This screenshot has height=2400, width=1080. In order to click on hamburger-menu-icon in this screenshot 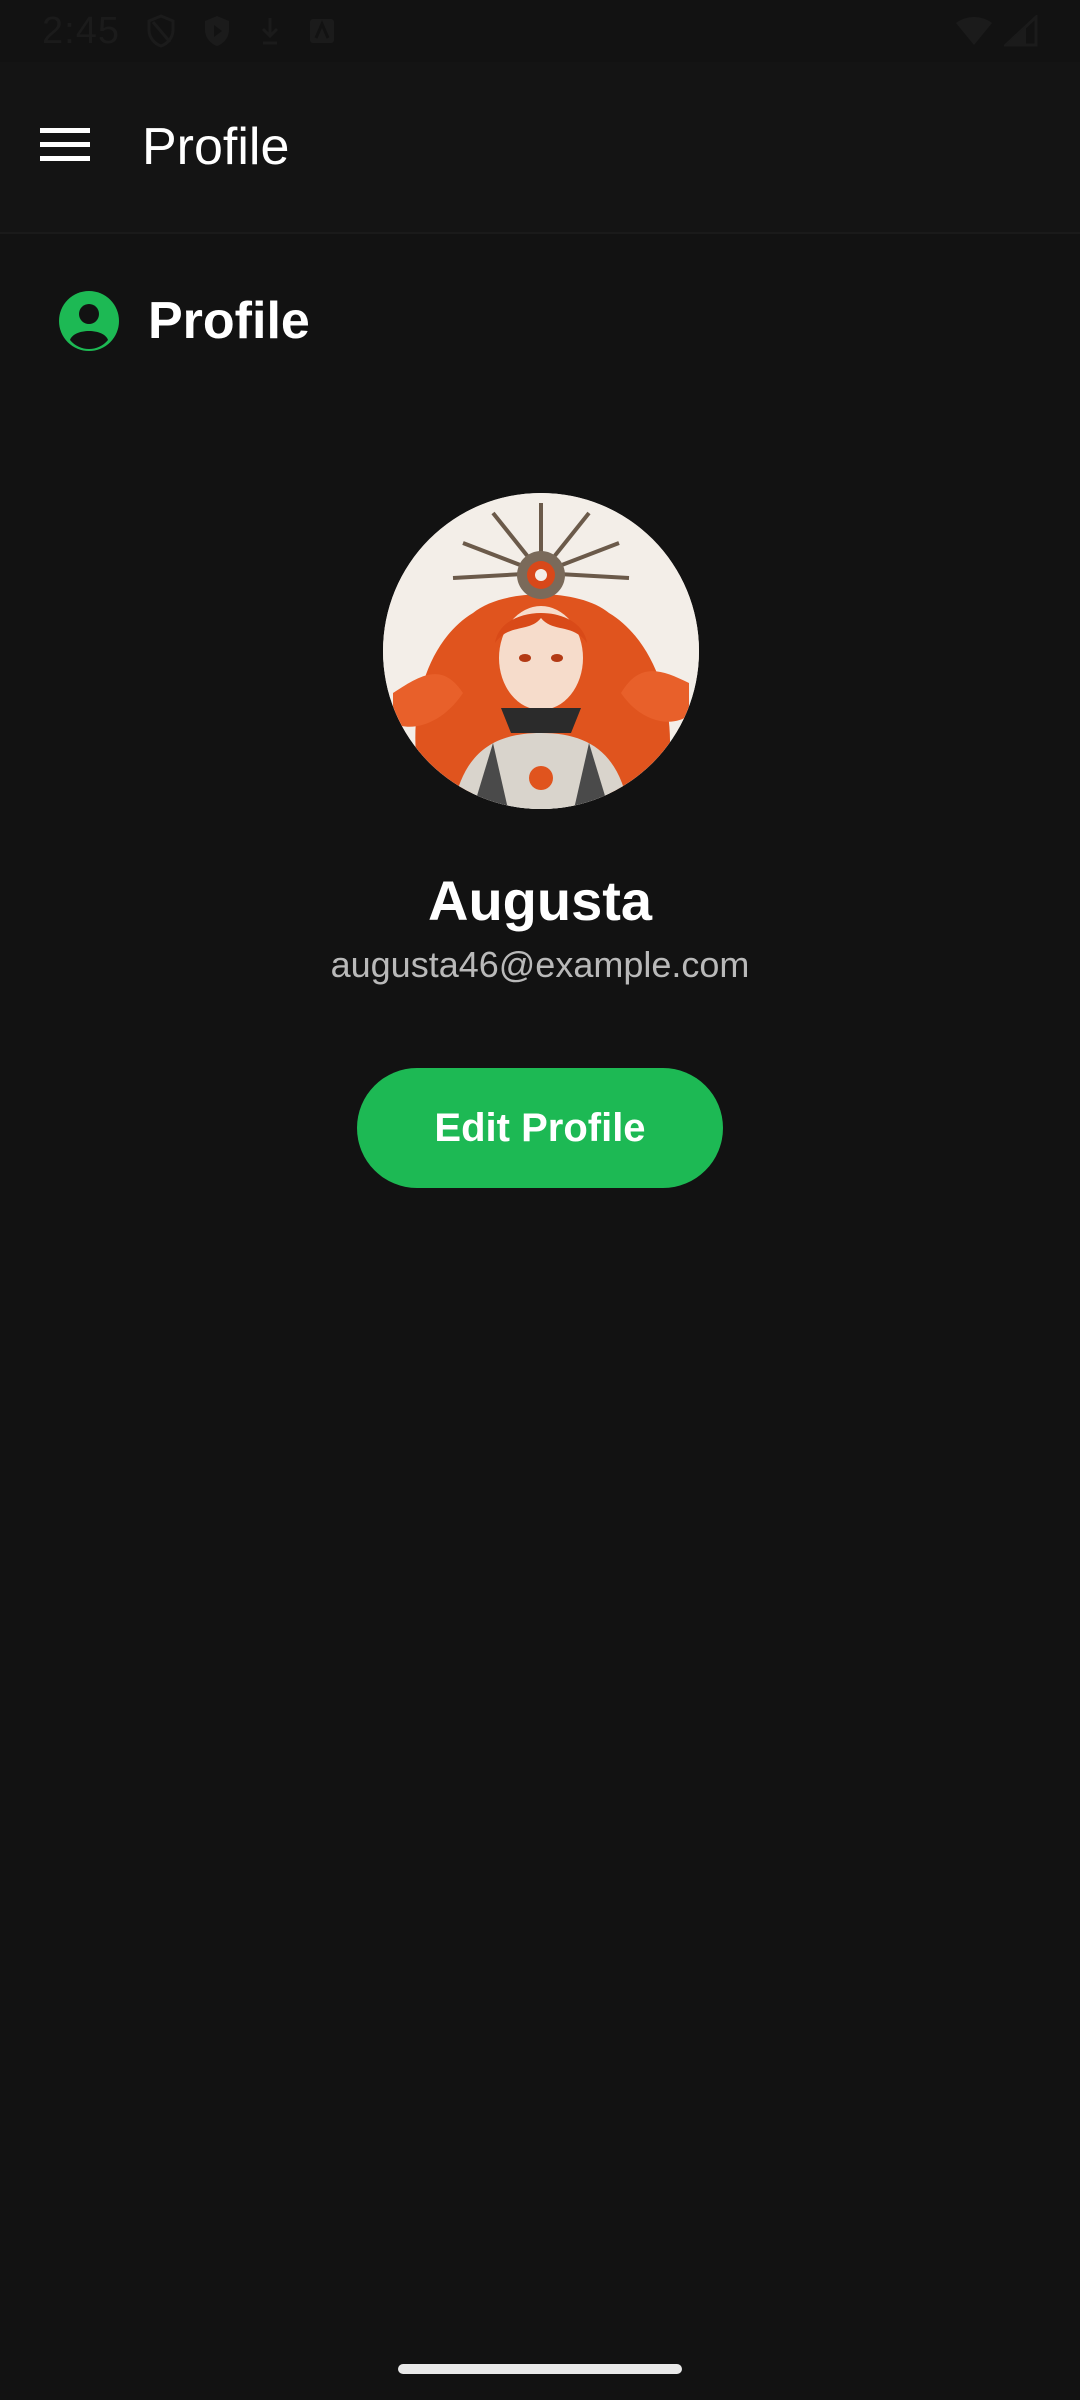, I will do `click(65, 147)`.